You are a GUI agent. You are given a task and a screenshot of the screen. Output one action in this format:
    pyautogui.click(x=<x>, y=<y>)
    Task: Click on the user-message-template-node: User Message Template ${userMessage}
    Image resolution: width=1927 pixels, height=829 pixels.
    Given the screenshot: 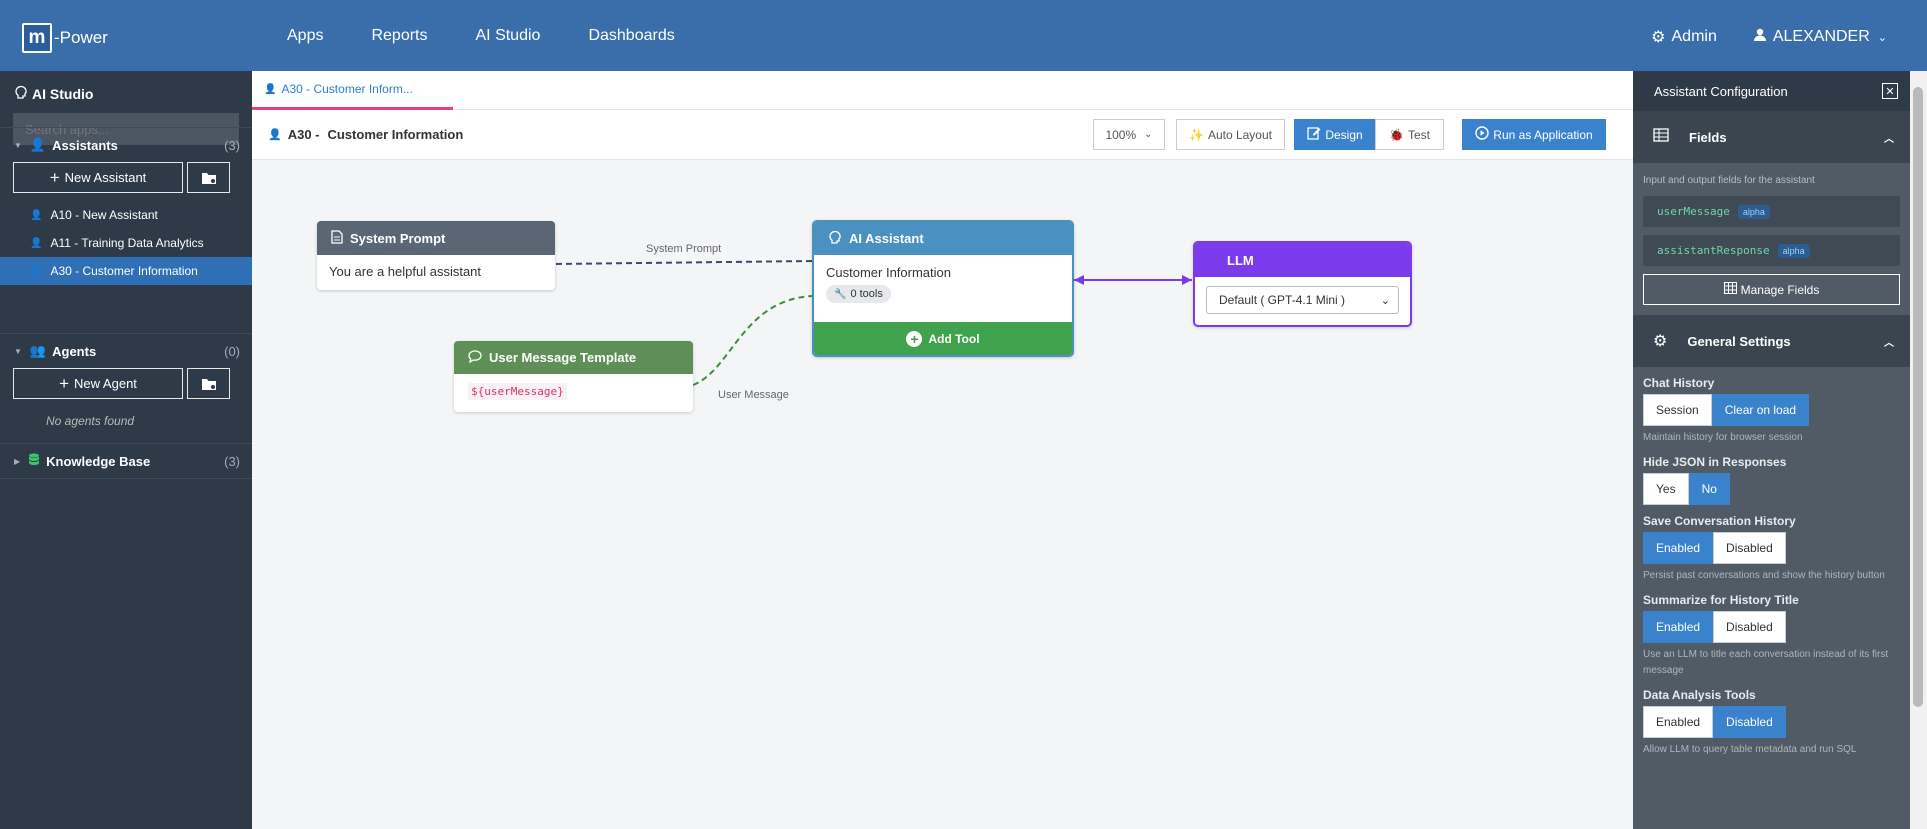 What is the action you would take?
    pyautogui.click(x=573, y=376)
    